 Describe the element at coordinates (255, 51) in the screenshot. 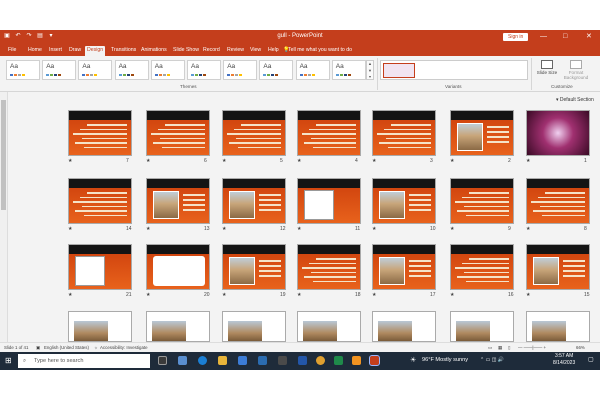

I see `tab-view: View` at that location.